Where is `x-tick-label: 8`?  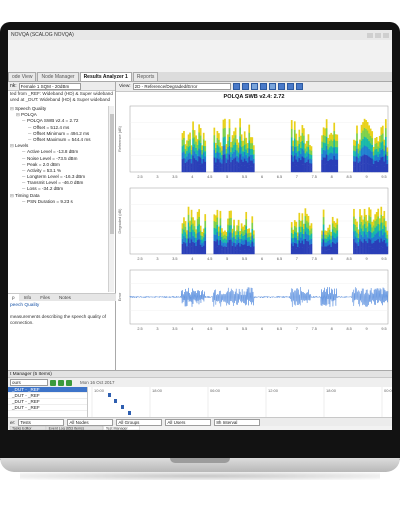
x-tick-label: 8 is located at coordinates (332, 177).